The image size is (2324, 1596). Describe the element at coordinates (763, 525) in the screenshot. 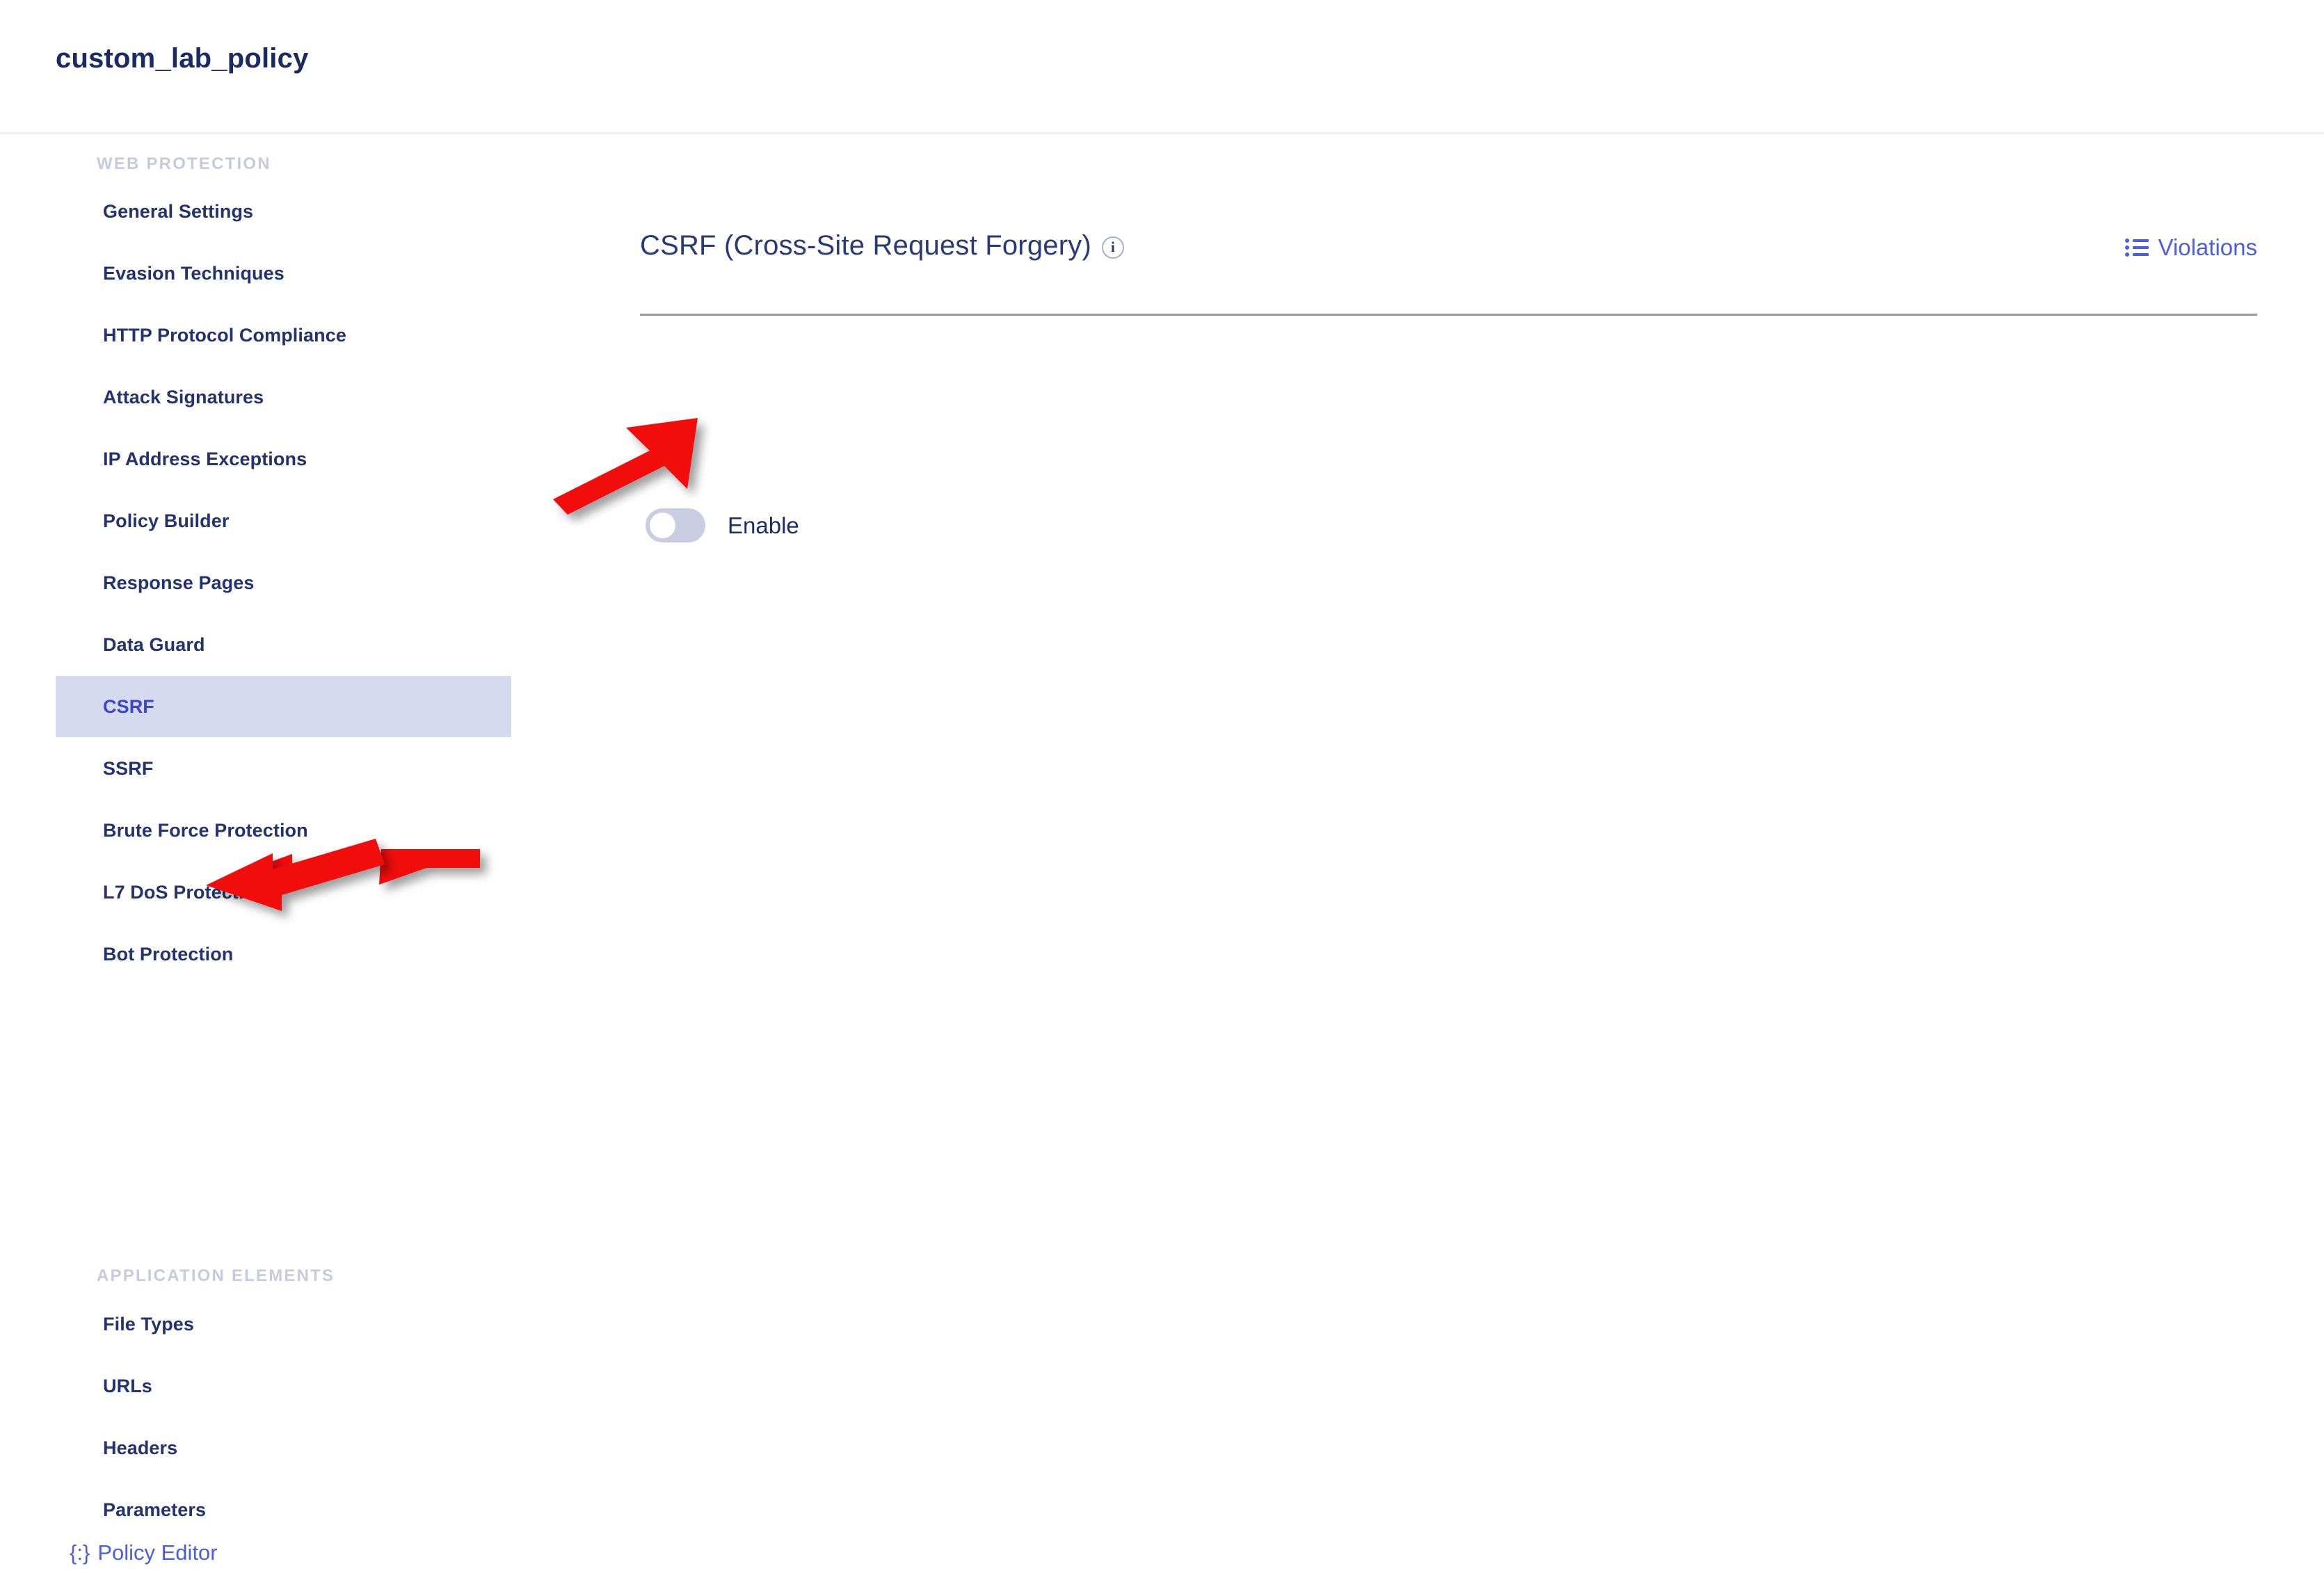

I see `enable-label: Enable` at that location.